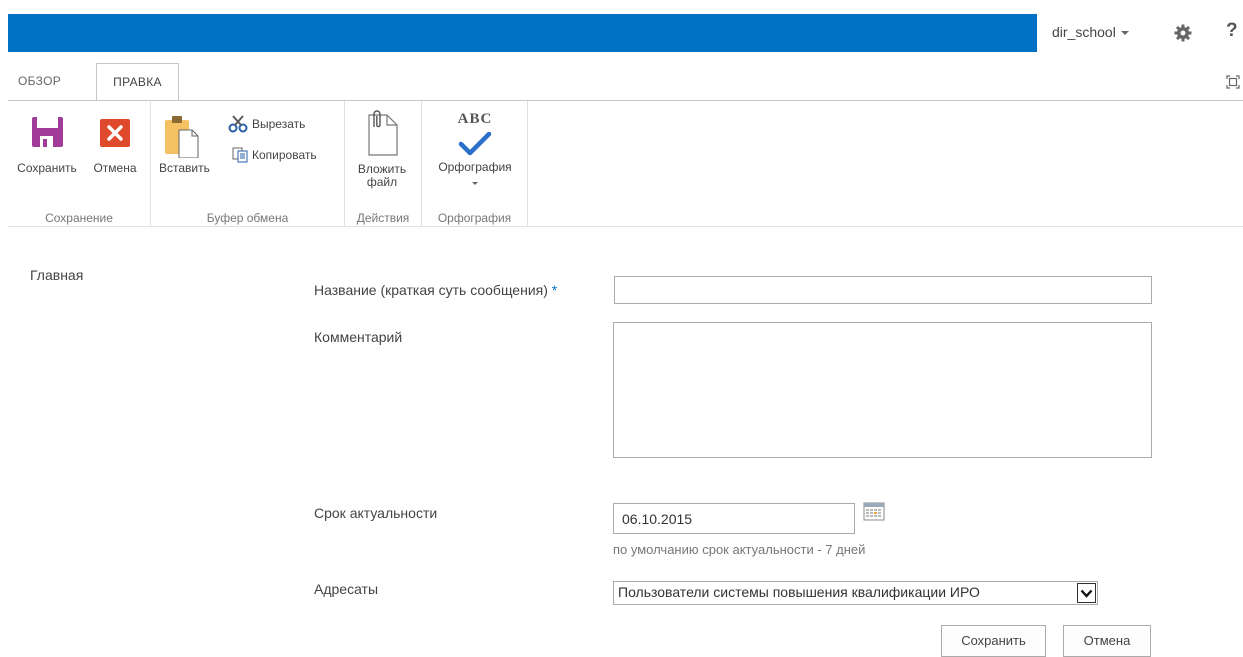 This screenshot has width=1243, height=657. What do you see at coordinates (1084, 32) in the screenshot?
I see `user-name: dir_school` at bounding box center [1084, 32].